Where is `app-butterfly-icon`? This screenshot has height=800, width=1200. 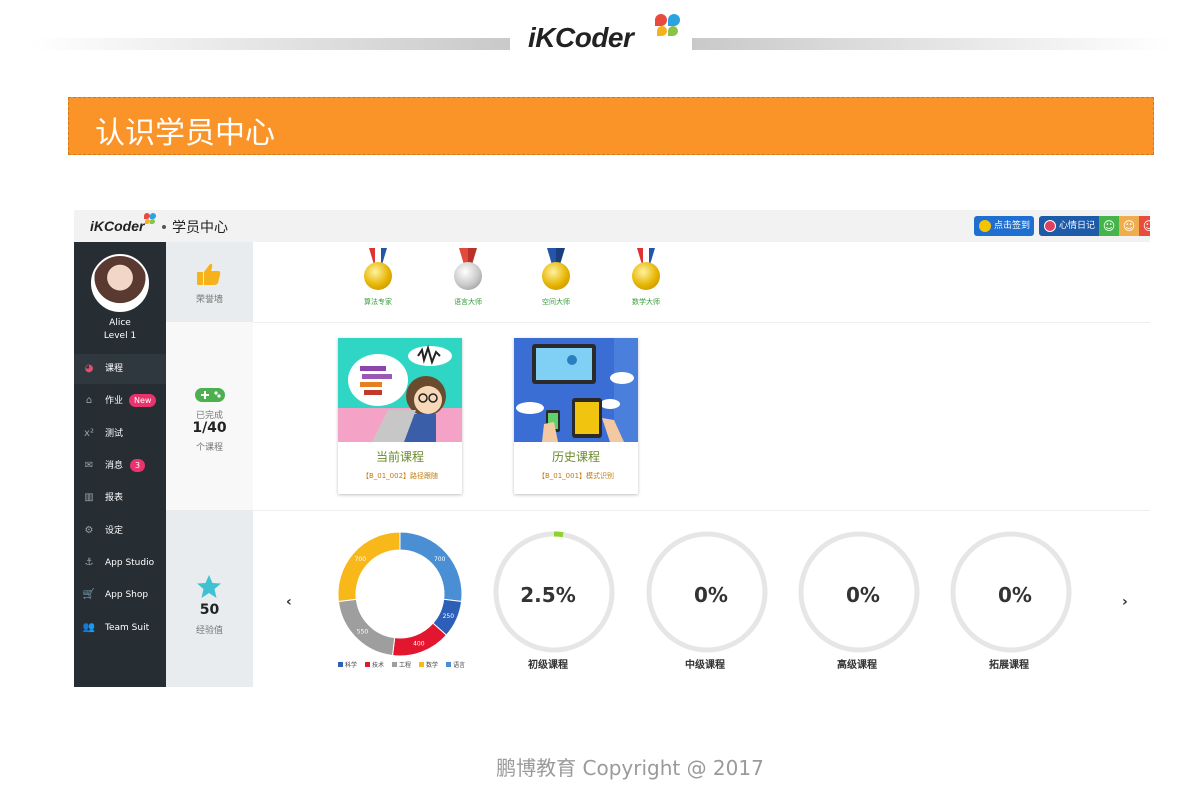
app-butterfly-icon is located at coordinates (150, 219).